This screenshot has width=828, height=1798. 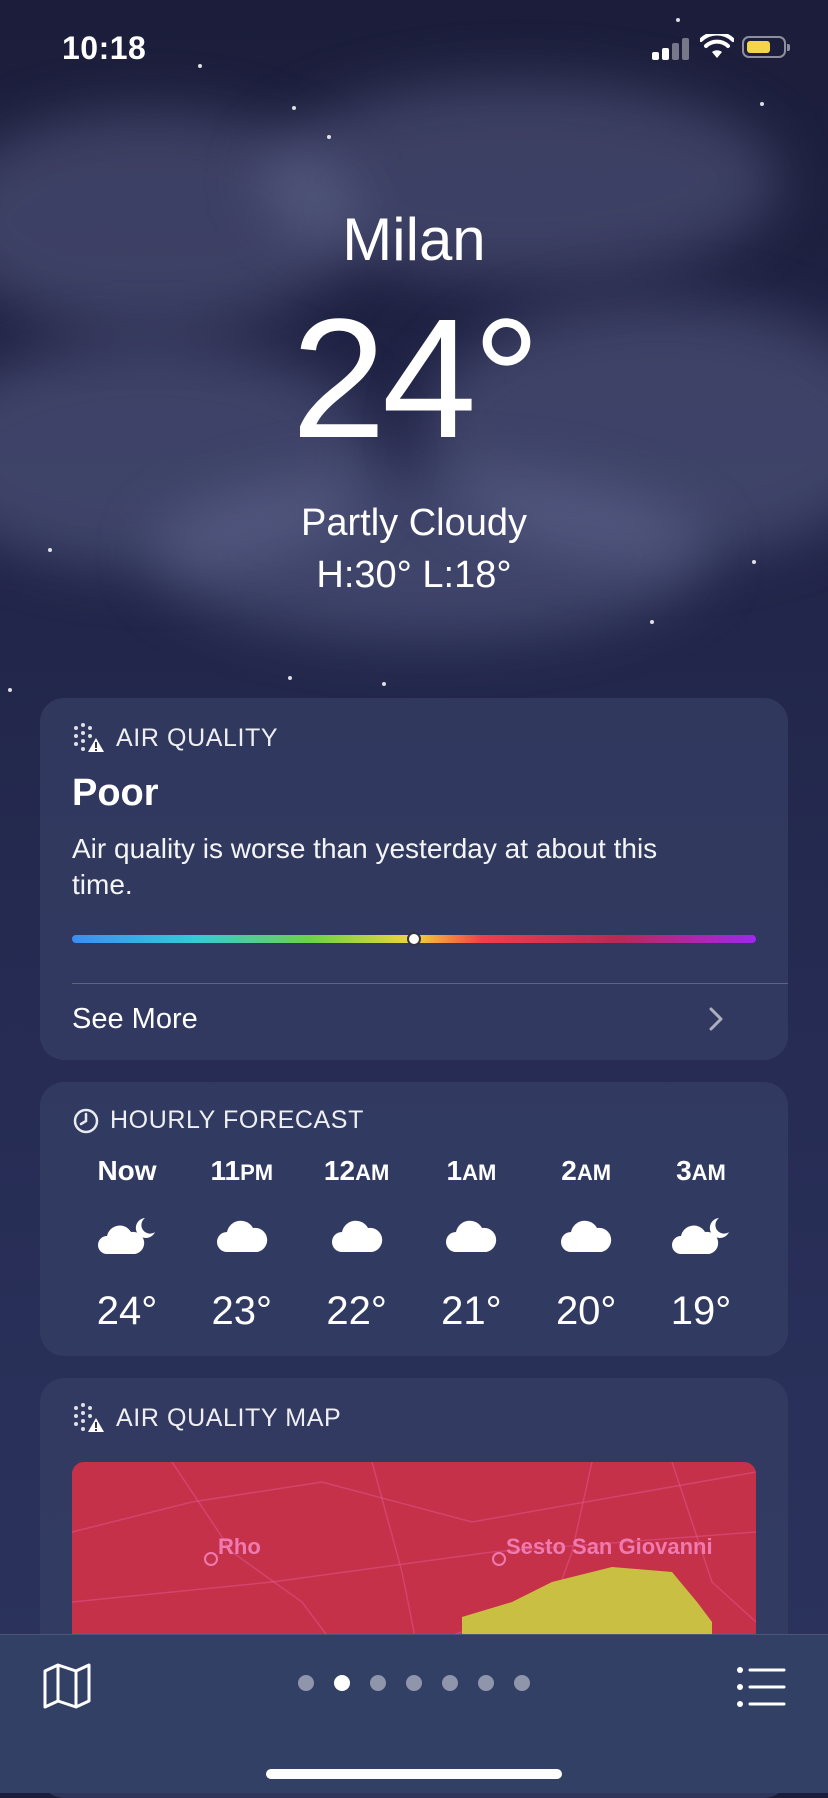 I want to click on air-quality-indicator, so click(x=414, y=939).